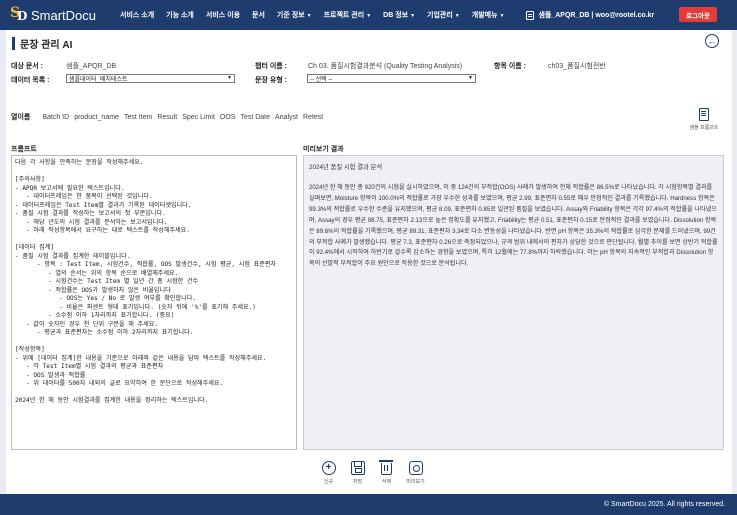 Image resolution: width=737 pixels, height=515 pixels. What do you see at coordinates (415, 482) in the screenshot?
I see `preview-label: 미리보기` at bounding box center [415, 482].